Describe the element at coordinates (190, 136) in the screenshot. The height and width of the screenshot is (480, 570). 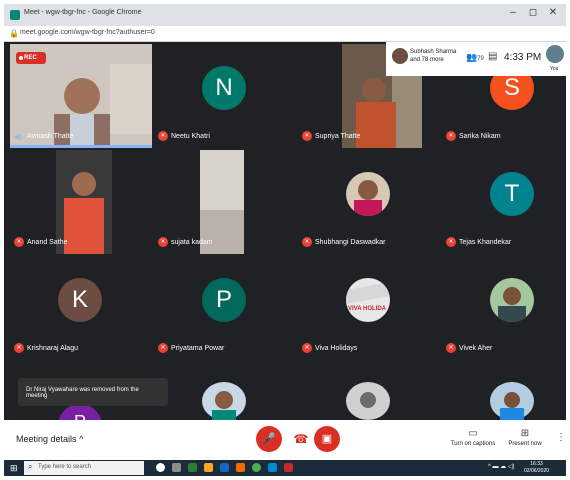
I see `participant-name: Neetu Khatri` at that location.